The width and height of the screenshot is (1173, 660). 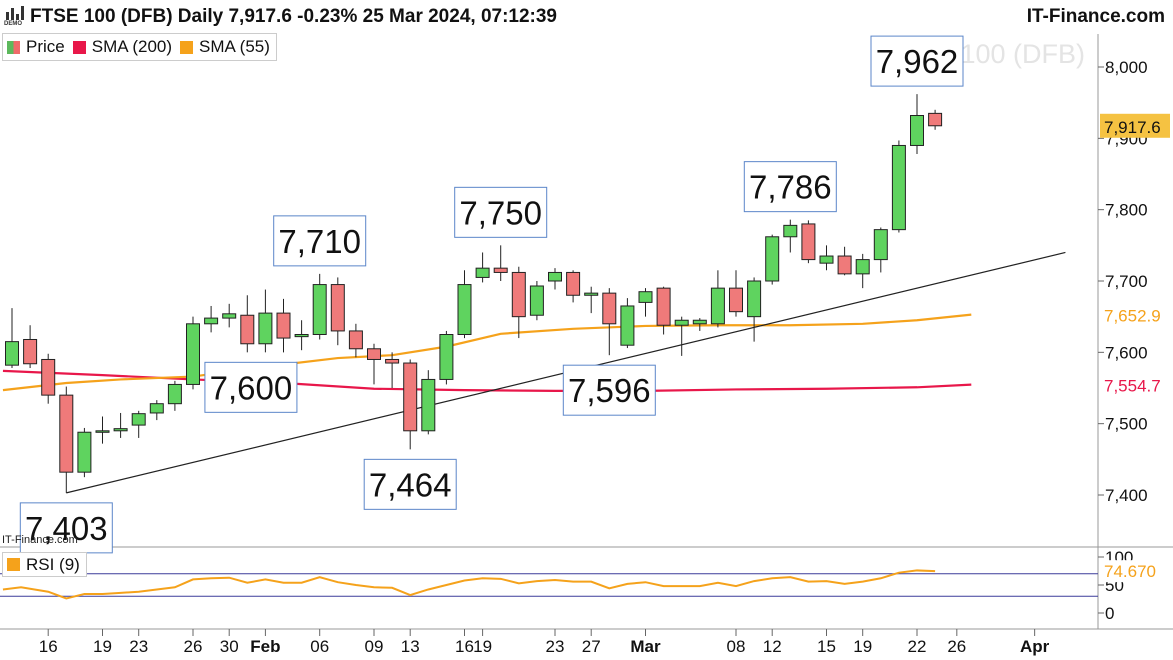 I want to click on logo-text: DEMO, so click(x=13, y=24).